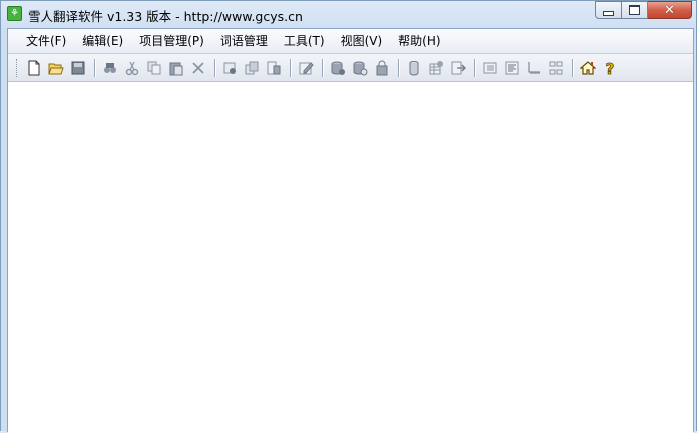 This screenshot has height=433, width=697. I want to click on find-icon, so click(110, 67).